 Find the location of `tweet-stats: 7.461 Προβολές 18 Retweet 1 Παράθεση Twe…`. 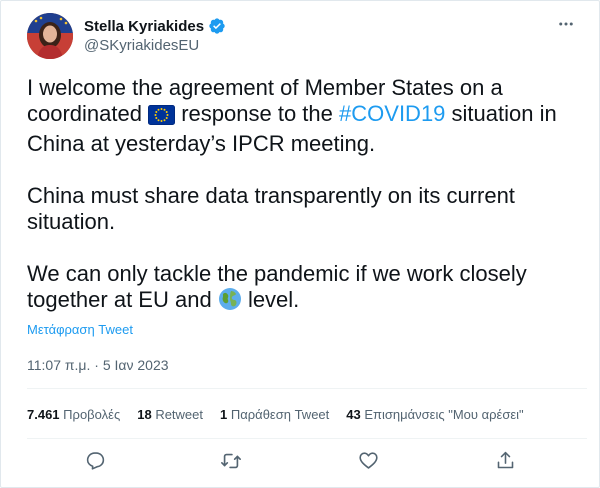

tweet-stats: 7.461 Προβολές 18 Retweet 1 Παράθεση Twe… is located at coordinates (284, 414).